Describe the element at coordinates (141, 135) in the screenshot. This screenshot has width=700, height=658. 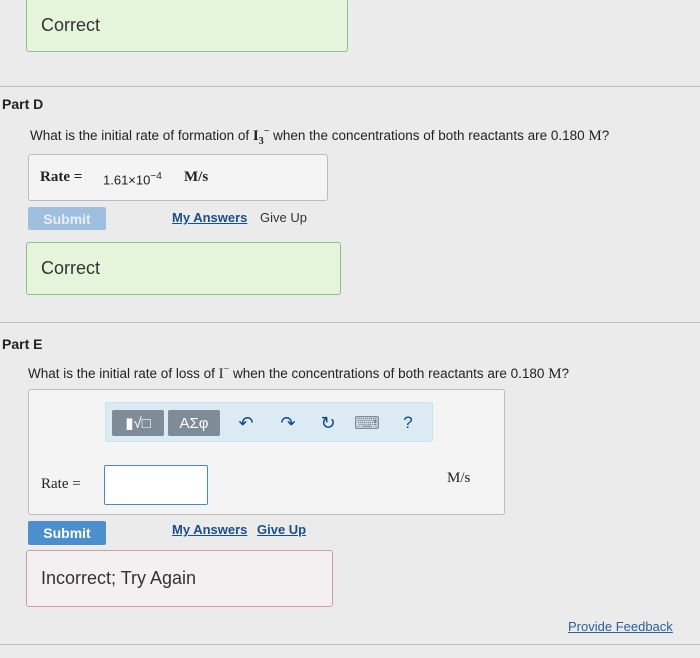
I see `question-text: What is the initial rate of formation of` at that location.